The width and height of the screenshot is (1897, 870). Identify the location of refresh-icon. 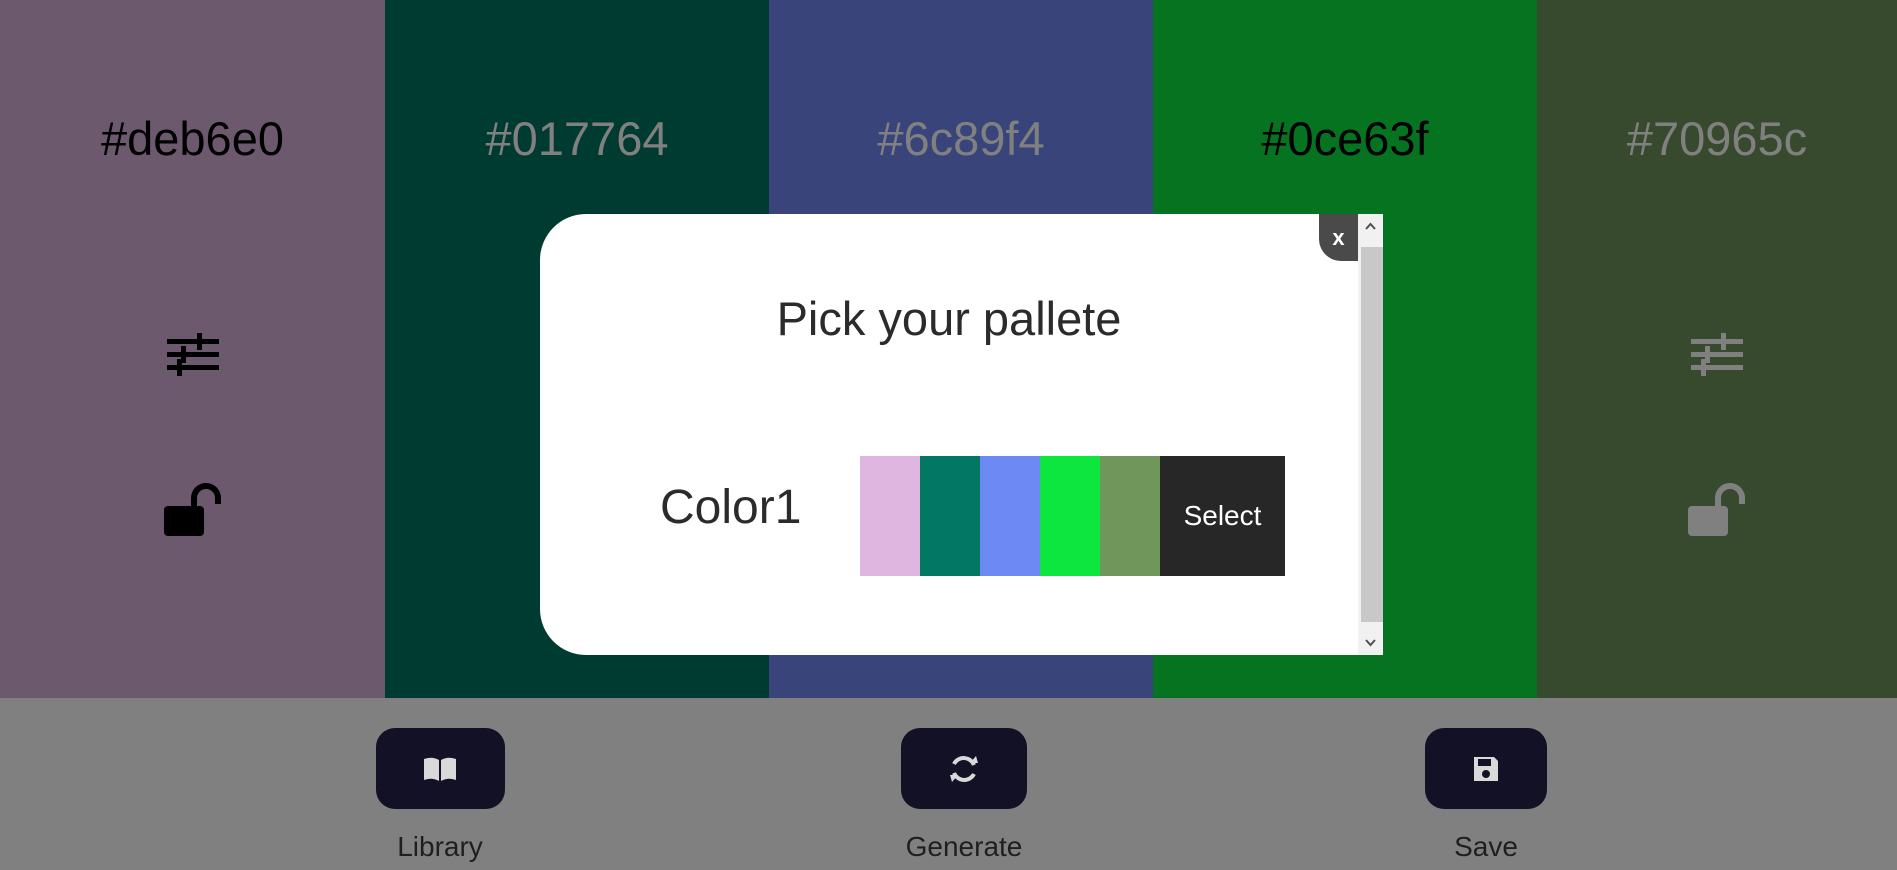
(964, 768).